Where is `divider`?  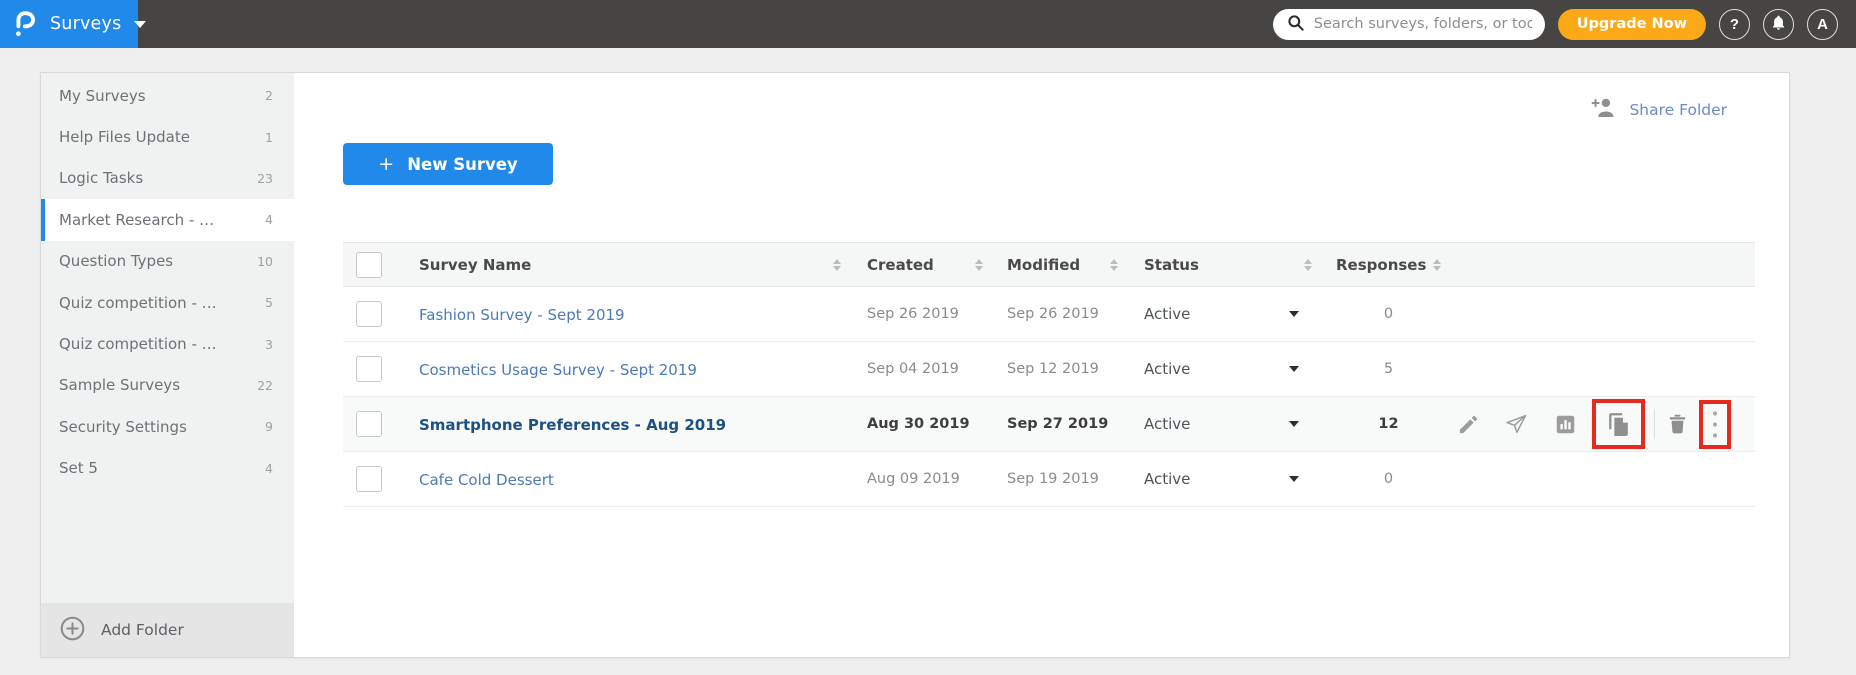
divider is located at coordinates (1654, 424).